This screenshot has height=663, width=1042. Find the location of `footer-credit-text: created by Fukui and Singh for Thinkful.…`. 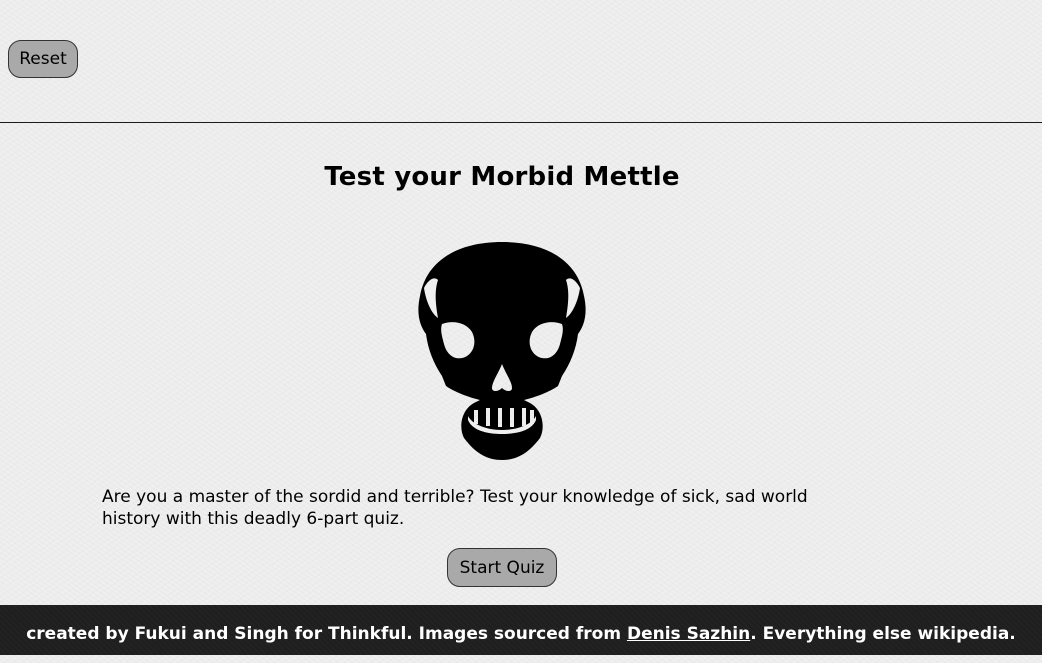

footer-credit-text: created by Fukui and Singh for Thinkful.… is located at coordinates (326, 634).